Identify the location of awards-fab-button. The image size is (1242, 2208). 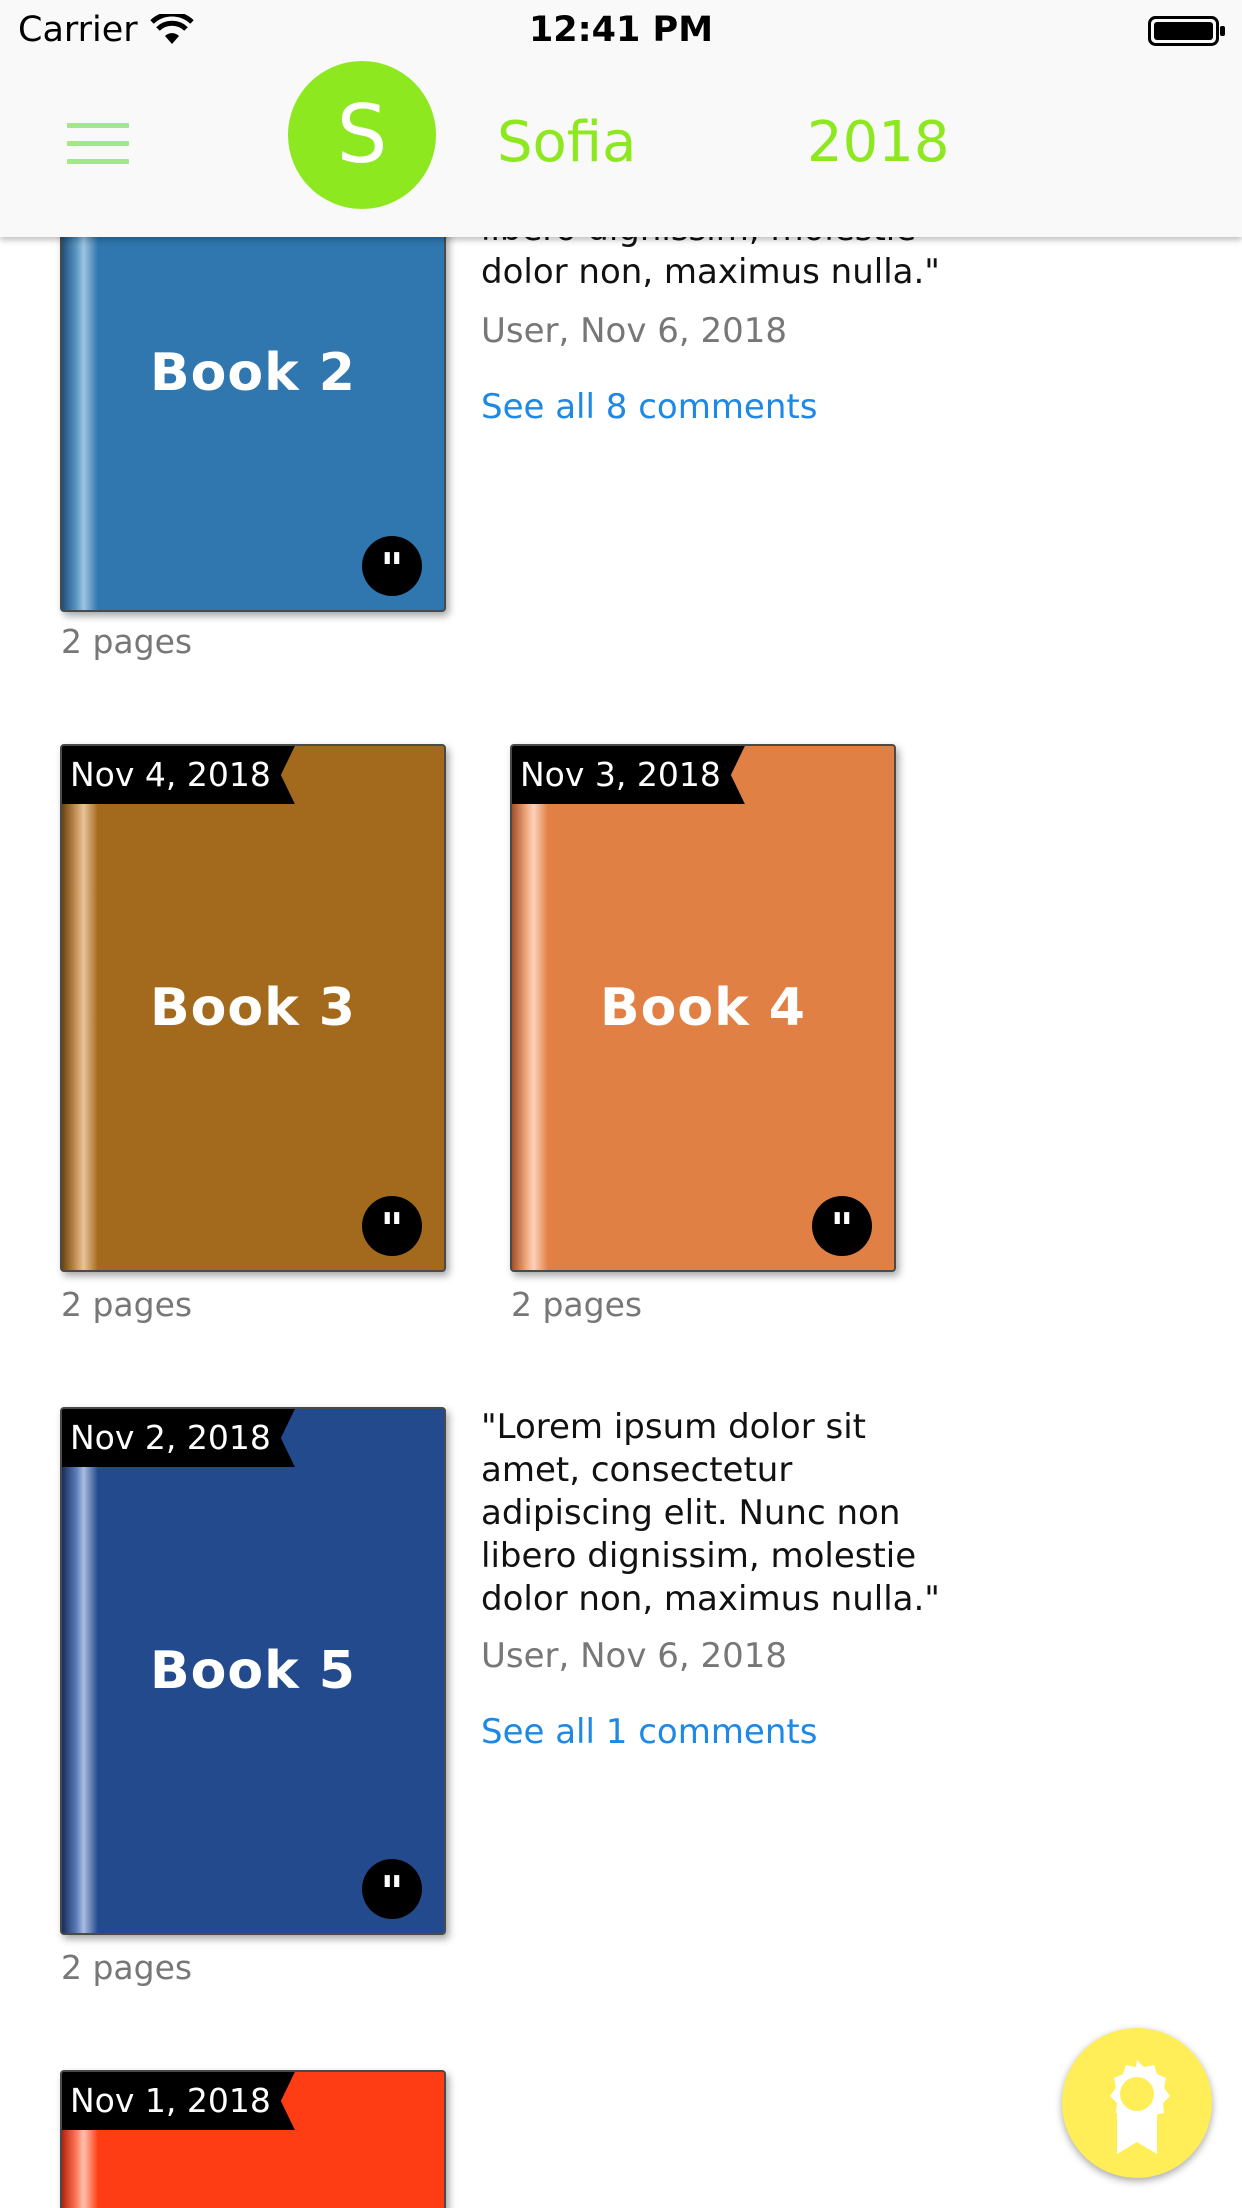
(1137, 2103).